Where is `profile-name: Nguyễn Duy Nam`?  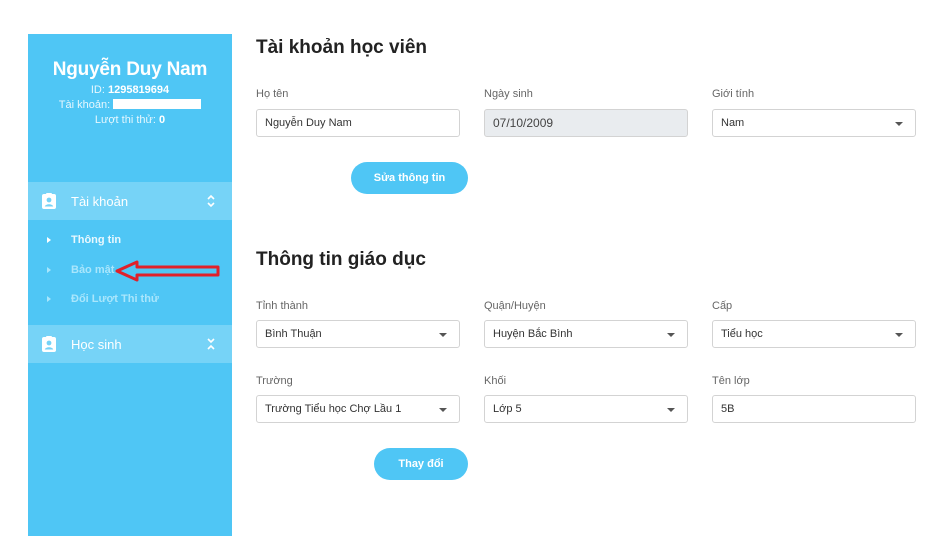 profile-name: Nguyễn Duy Nam is located at coordinates (130, 69).